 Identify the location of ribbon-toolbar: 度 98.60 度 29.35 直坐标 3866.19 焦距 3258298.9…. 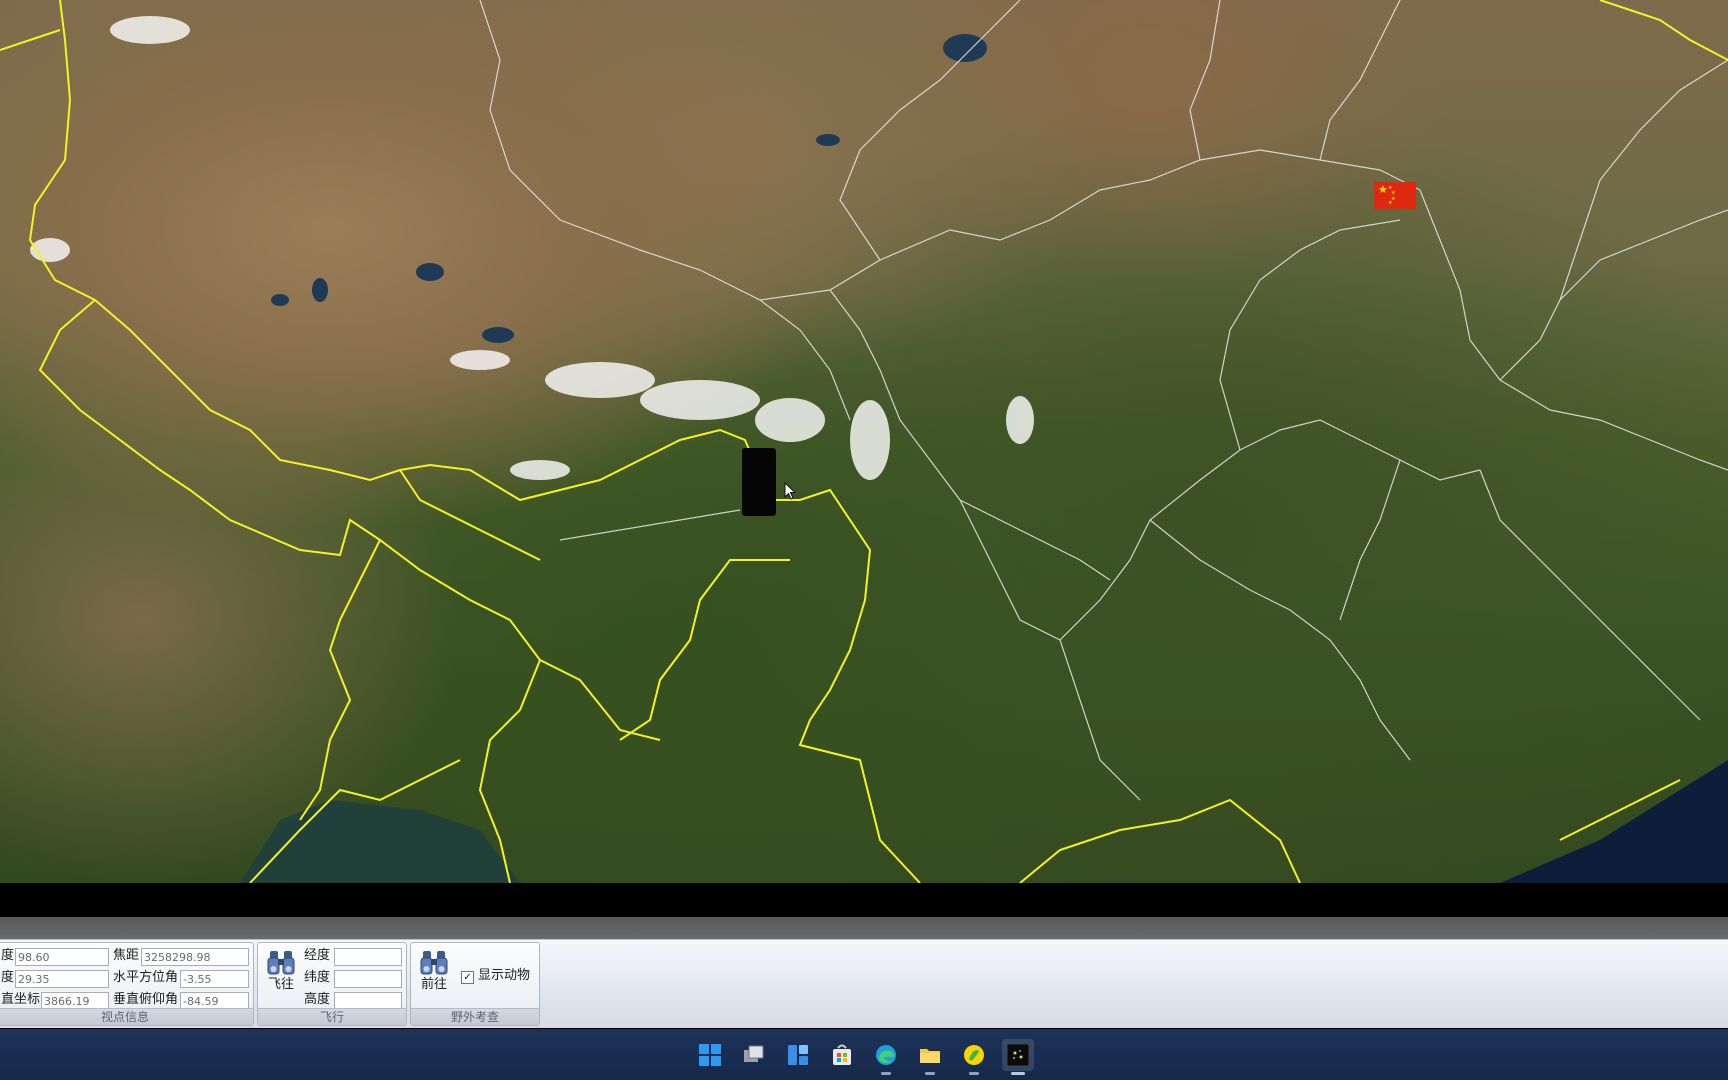
(864, 983).